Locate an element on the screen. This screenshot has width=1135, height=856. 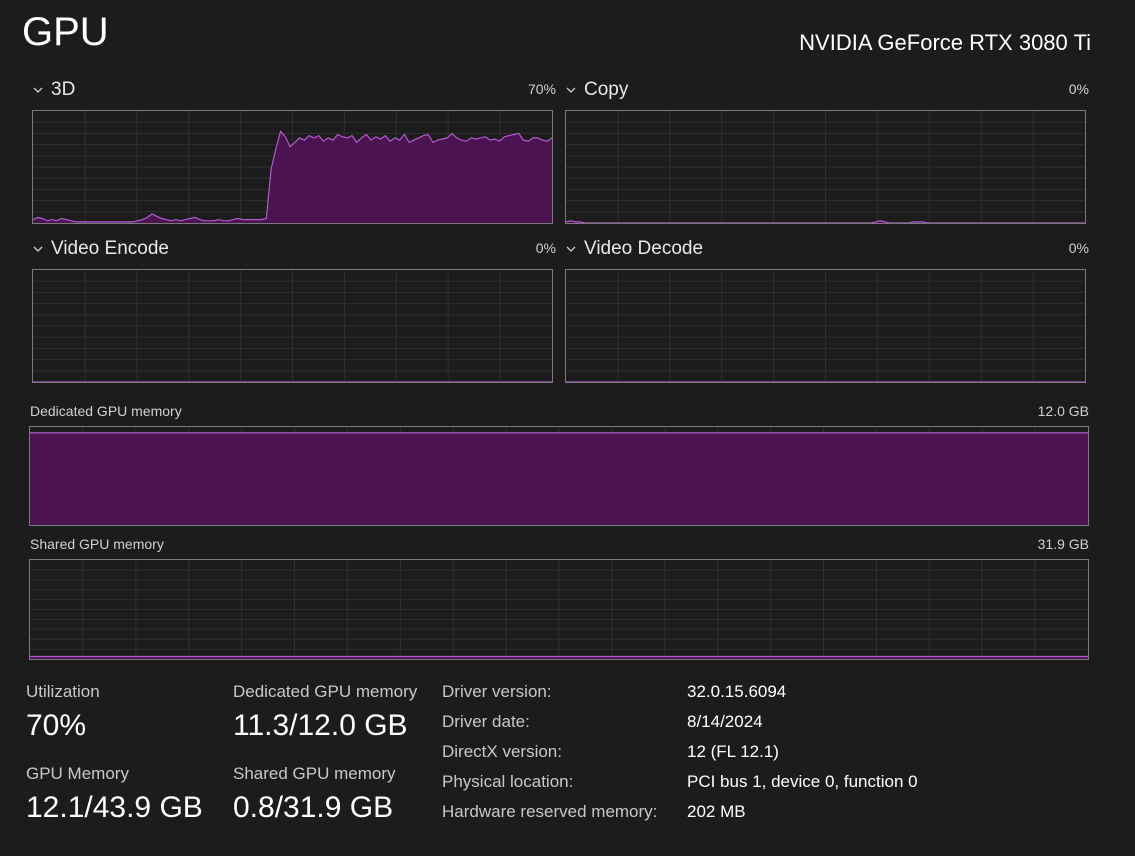
engine-graph-video-decode is located at coordinates (825, 326).